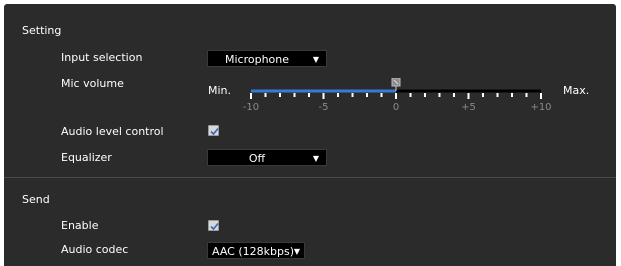 Image resolution: width=621 pixels, height=266 pixels. What do you see at coordinates (95, 249) in the screenshot?
I see `audio-codec-label: Audio codec` at bounding box center [95, 249].